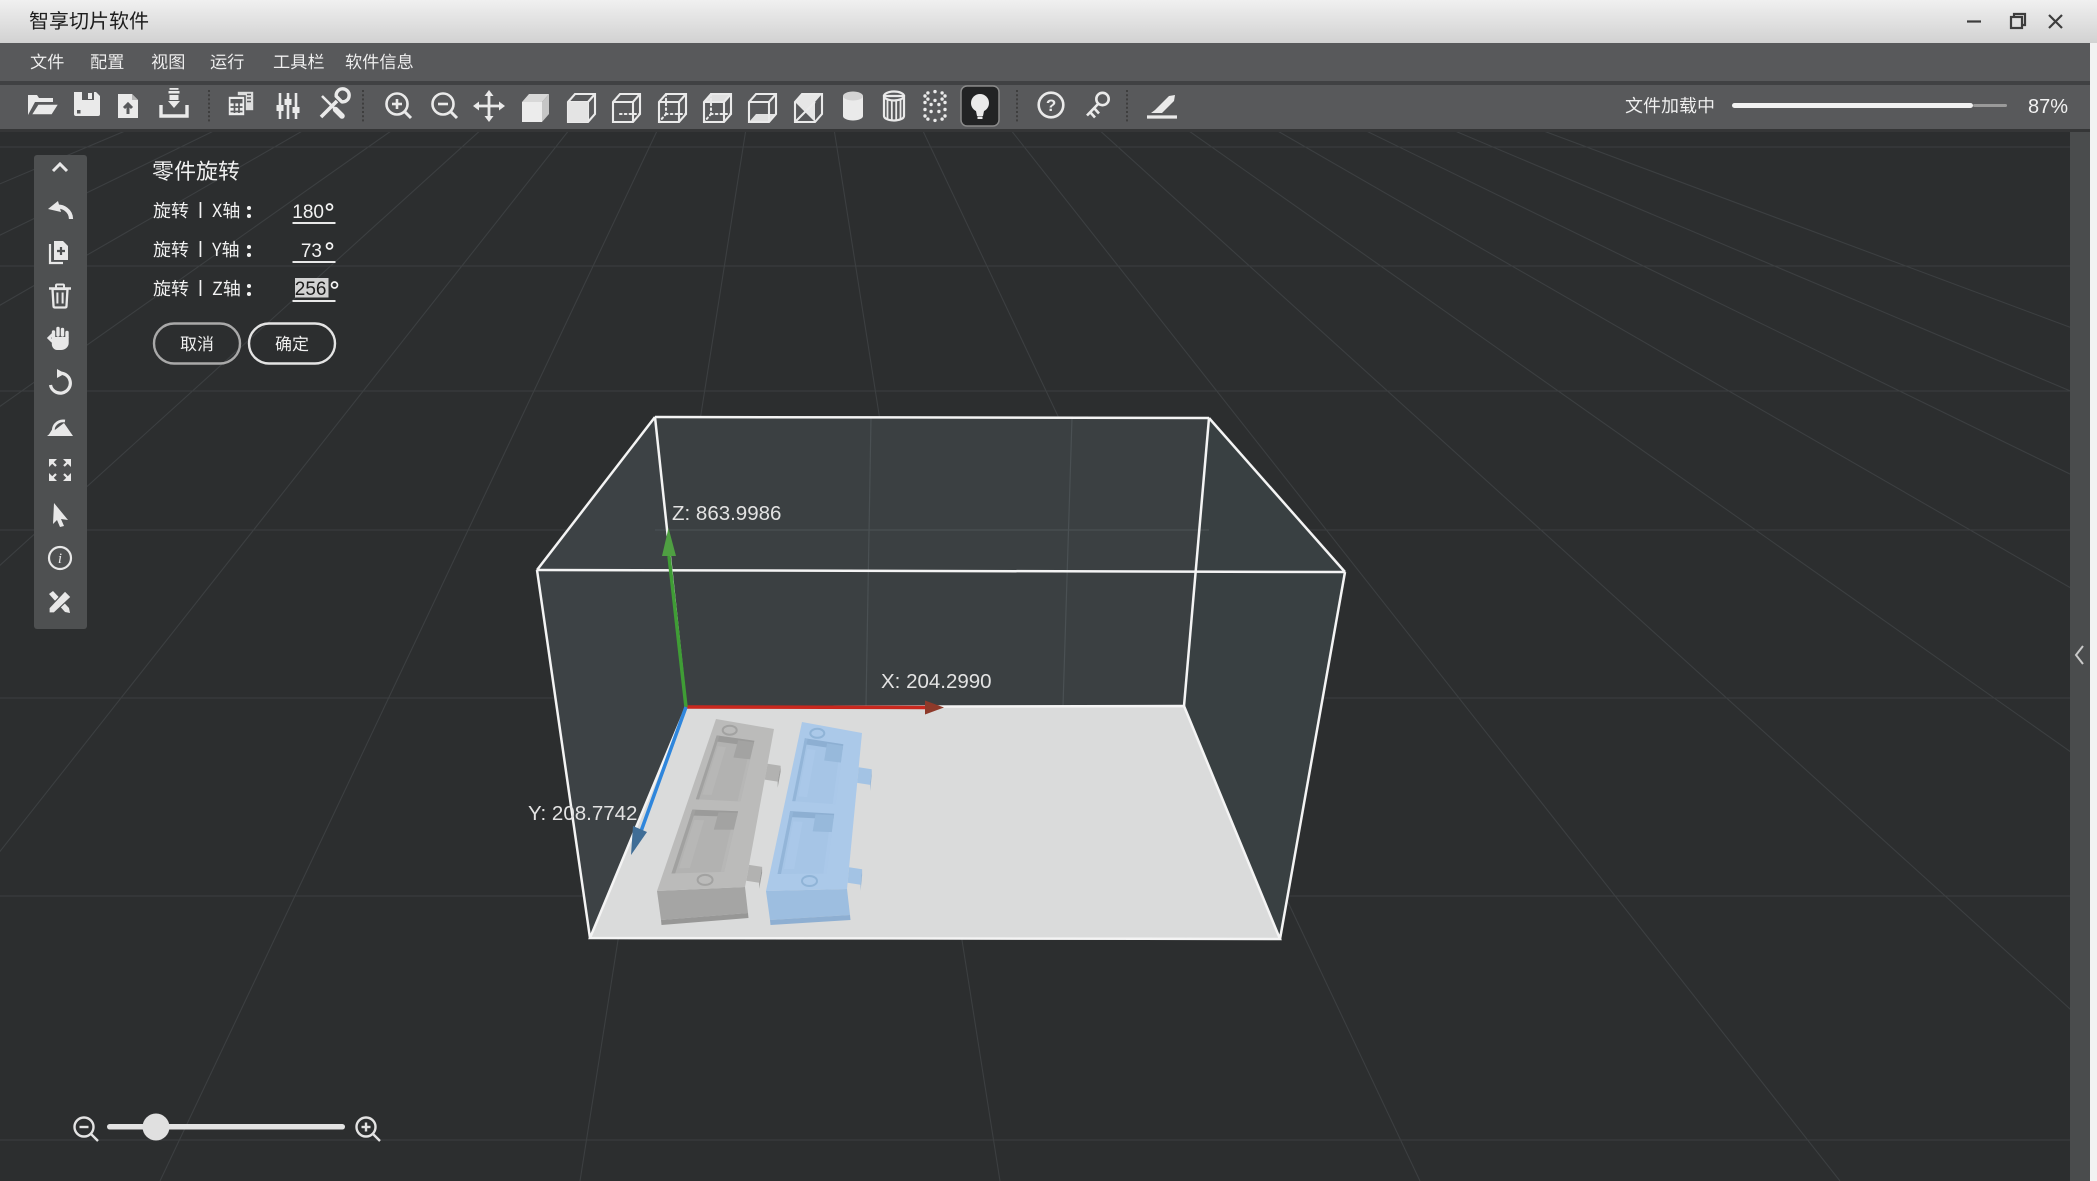 This screenshot has height=1181, width=2097. I want to click on svg-text: Y: 208.7742, so click(582, 813).